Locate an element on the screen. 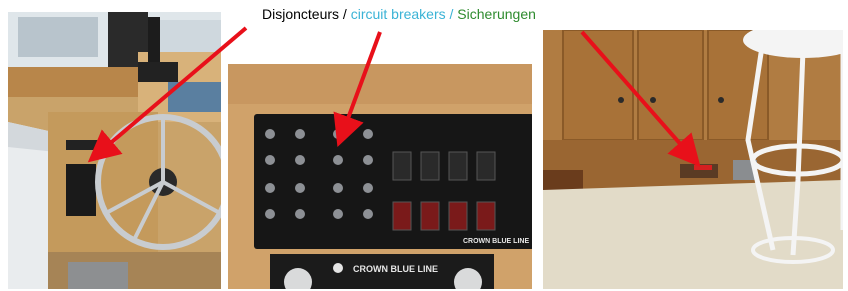 The width and height of the screenshot is (848, 291). panel-brand-text: CROWN BLUE LINE is located at coordinates (496, 241).